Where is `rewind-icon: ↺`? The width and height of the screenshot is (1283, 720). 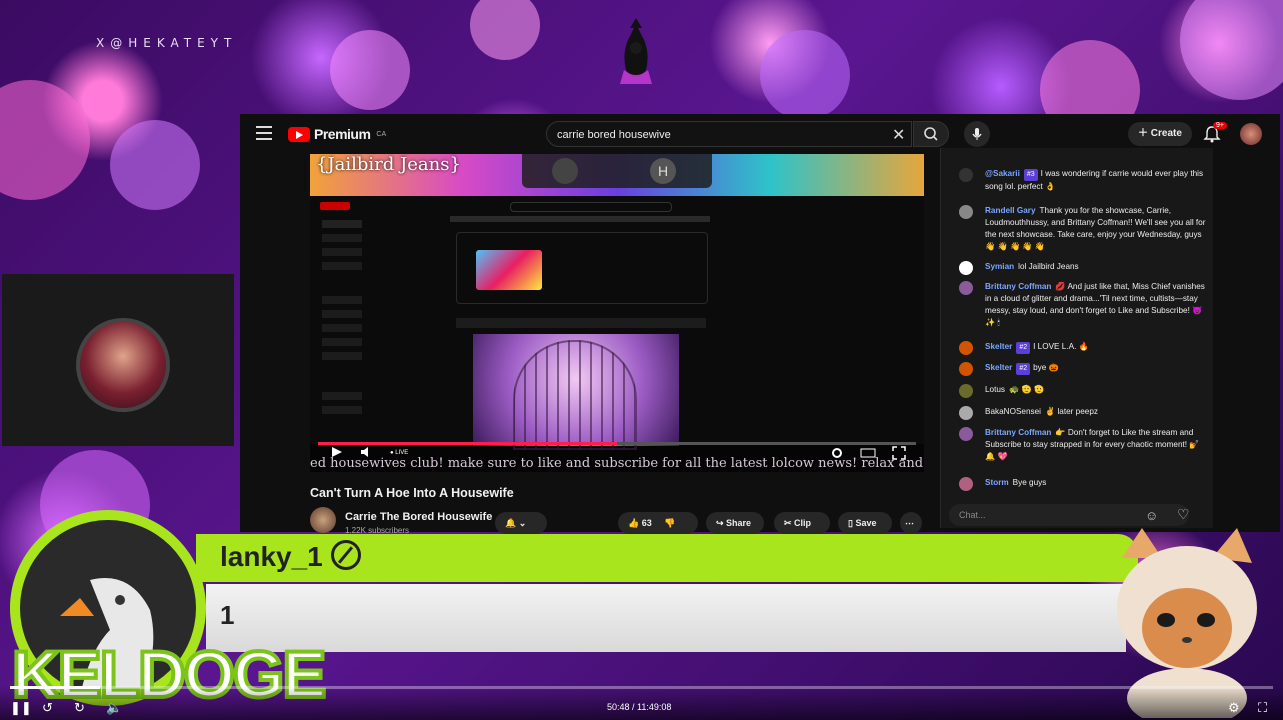 rewind-icon: ↺ is located at coordinates (47, 708).